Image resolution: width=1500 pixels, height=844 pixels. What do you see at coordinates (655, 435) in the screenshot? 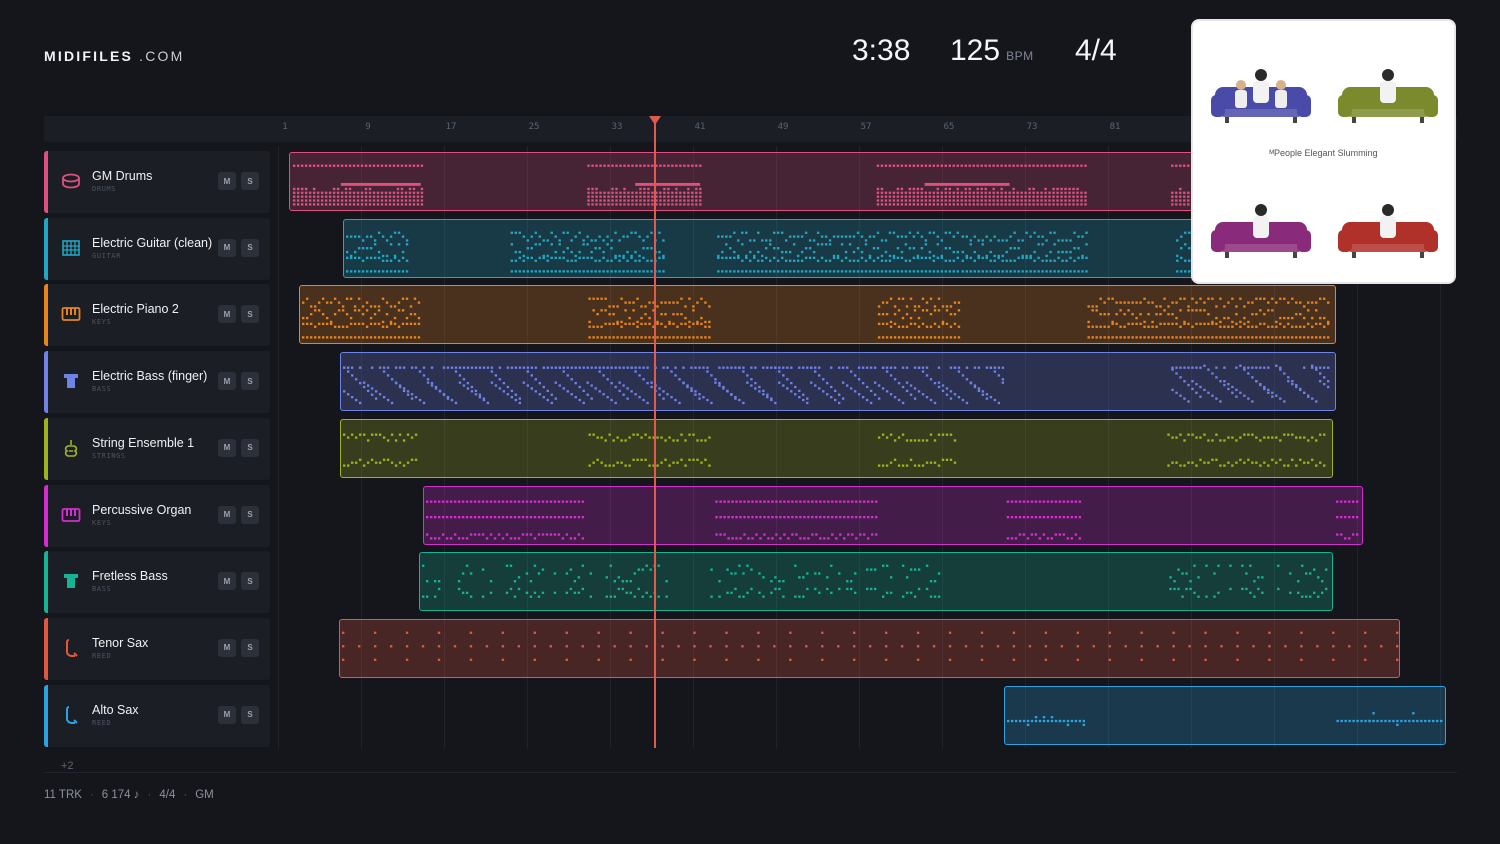
I see `playhead` at bounding box center [655, 435].